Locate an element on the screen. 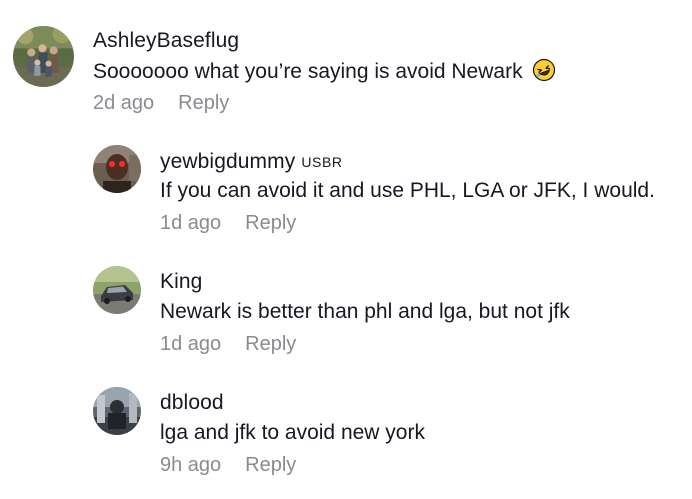 The width and height of the screenshot is (692, 499). comment-username: AshleyBaseflug is located at coordinates (166, 41).